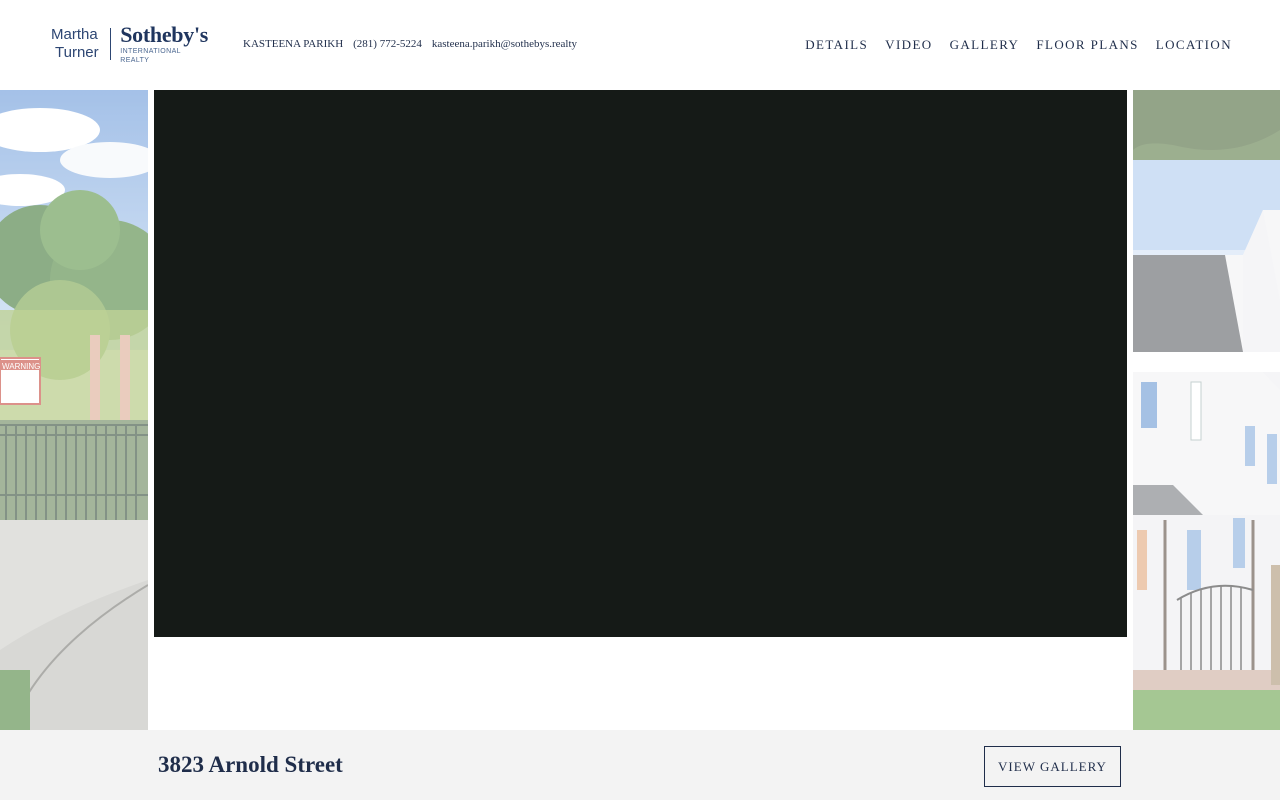 Image resolution: width=1280 pixels, height=800 pixels. I want to click on view-gallery-button: VIEW GALLERY, so click(1052, 766).